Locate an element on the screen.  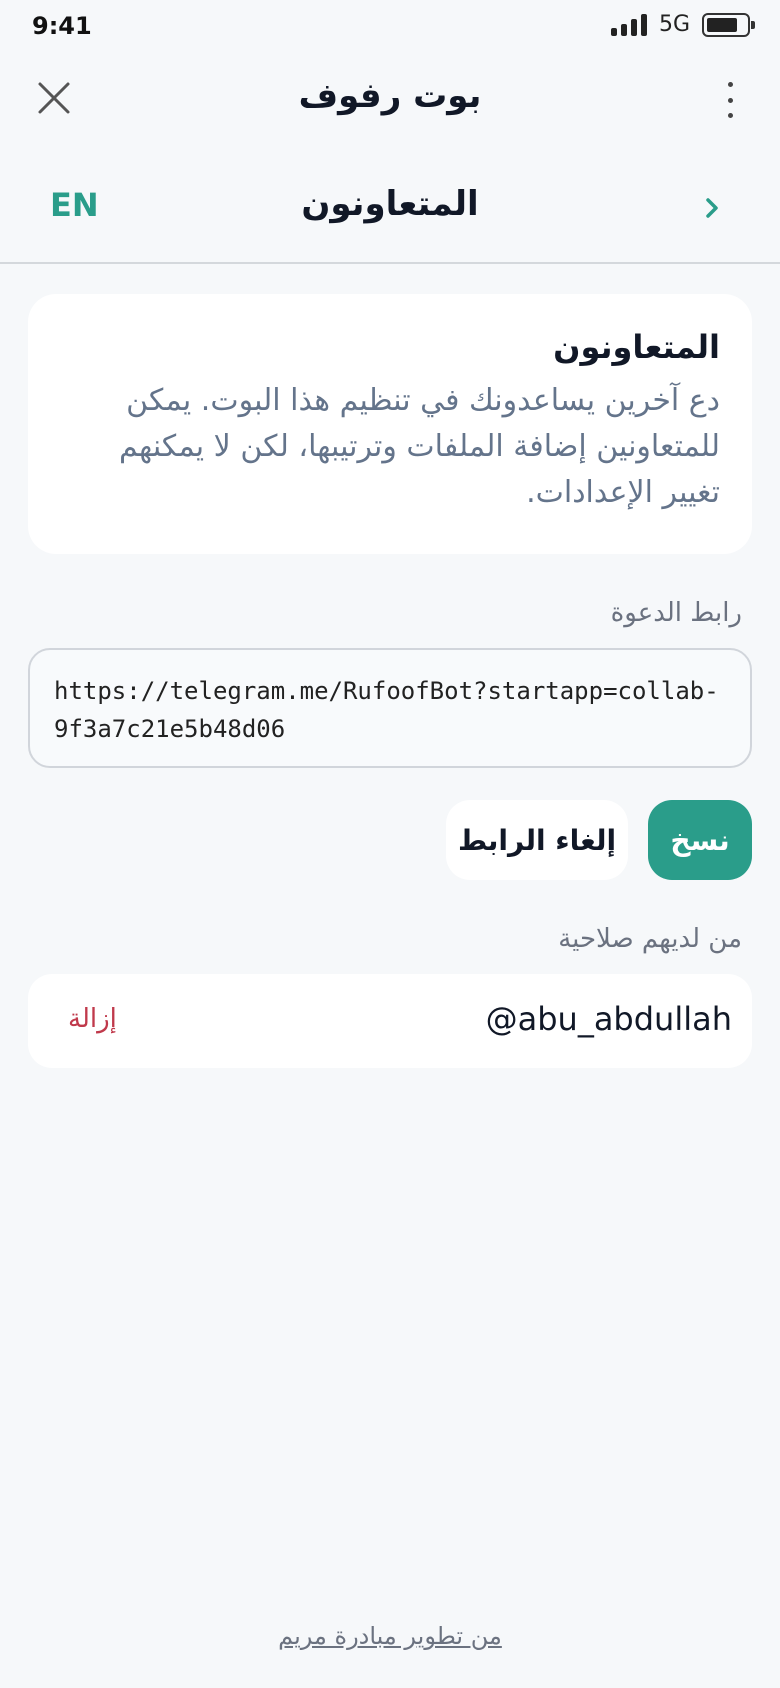
signal-icon is located at coordinates (628, 24).